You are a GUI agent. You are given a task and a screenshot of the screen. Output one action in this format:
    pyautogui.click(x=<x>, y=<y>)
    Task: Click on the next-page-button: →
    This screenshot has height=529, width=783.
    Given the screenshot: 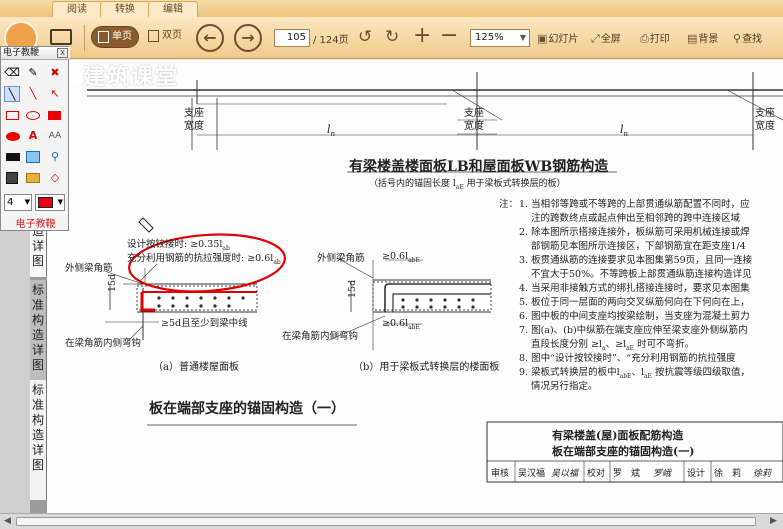 What is the action you would take?
    pyautogui.click(x=248, y=38)
    